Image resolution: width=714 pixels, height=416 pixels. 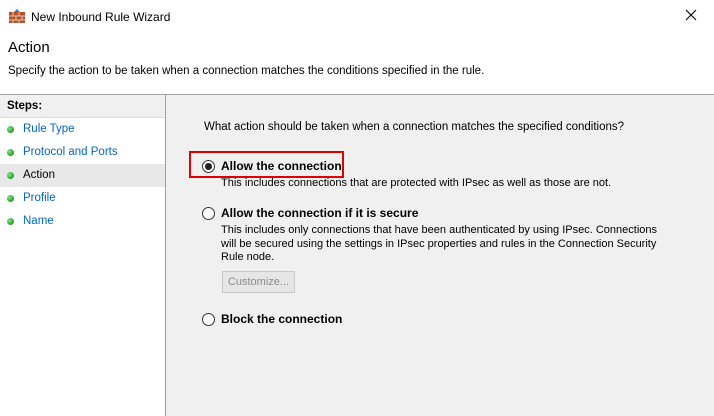 What do you see at coordinates (319, 213) in the screenshot?
I see `allow-if-secure-label: Allow the connection if it is secure` at bounding box center [319, 213].